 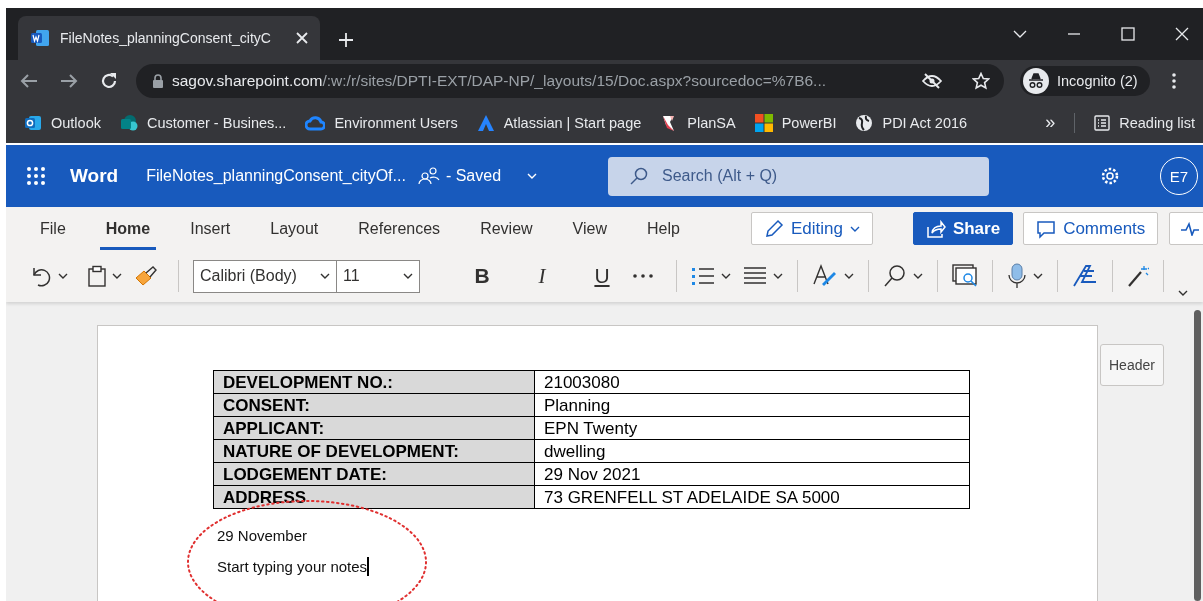 What do you see at coordinates (169, 38) in the screenshot?
I see `browser-tab: FileNotes_planningConsent_cityC` at bounding box center [169, 38].